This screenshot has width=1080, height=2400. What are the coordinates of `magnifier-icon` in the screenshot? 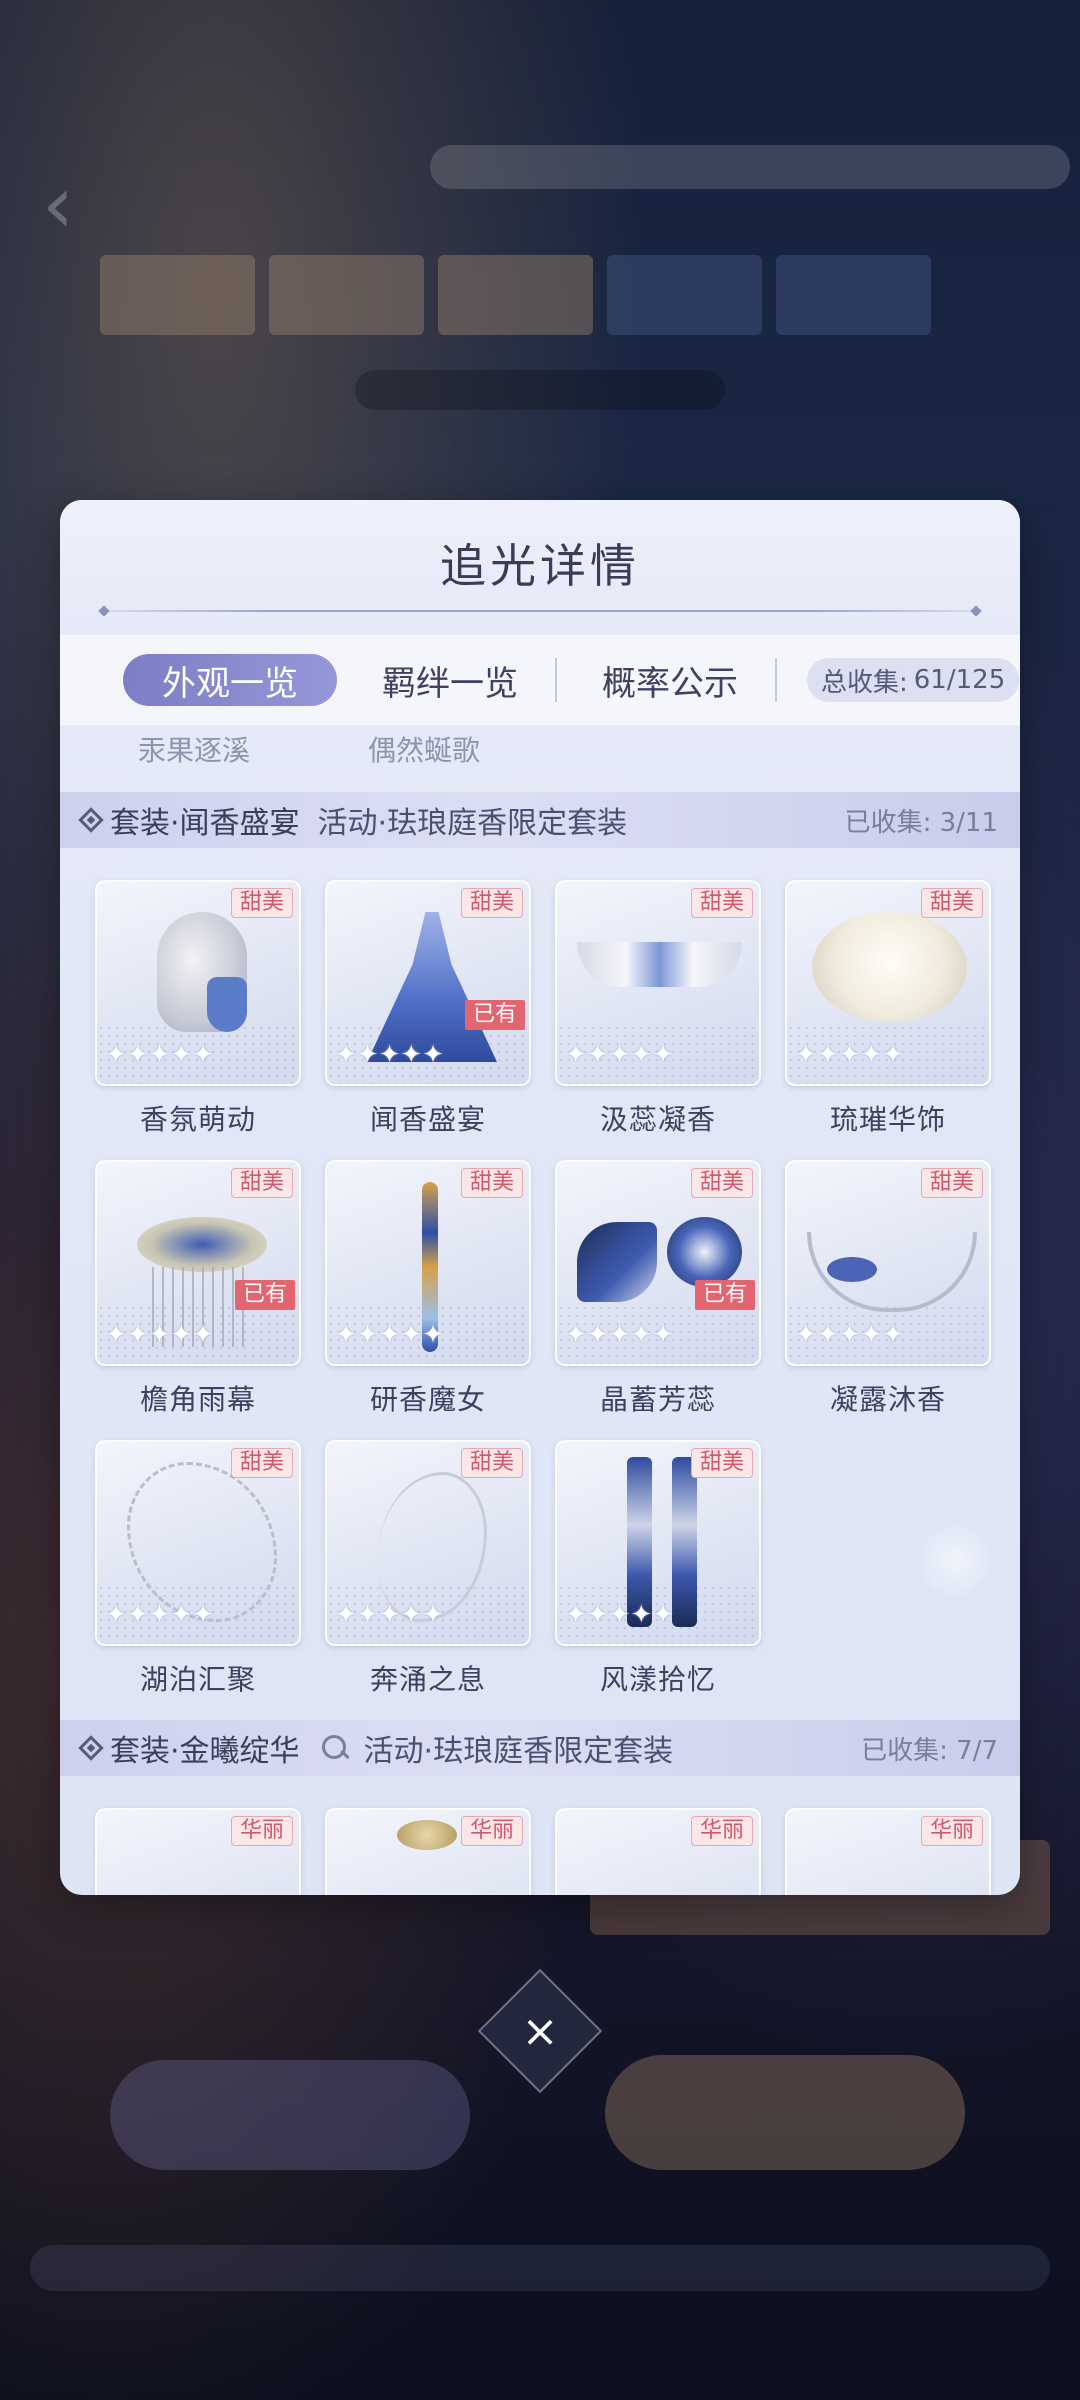 It's located at (335, 1748).